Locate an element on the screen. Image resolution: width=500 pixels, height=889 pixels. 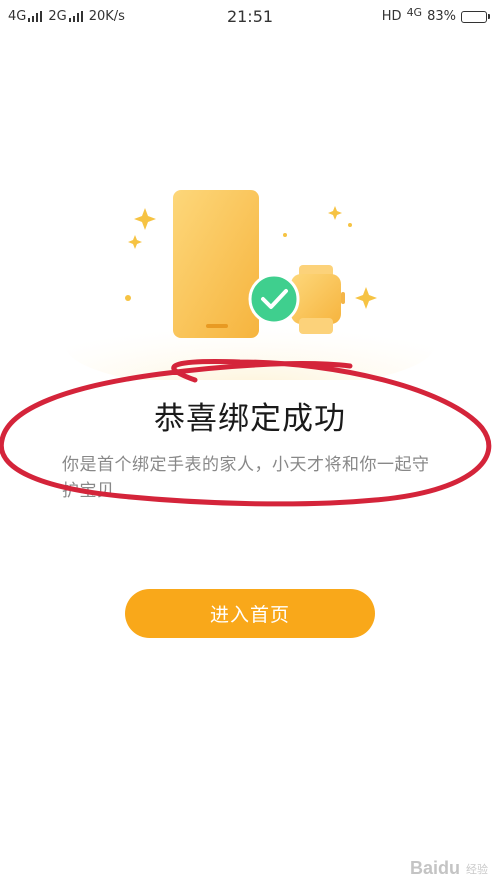
success-title: 恭喜绑定成功 is located at coordinates (250, 419).